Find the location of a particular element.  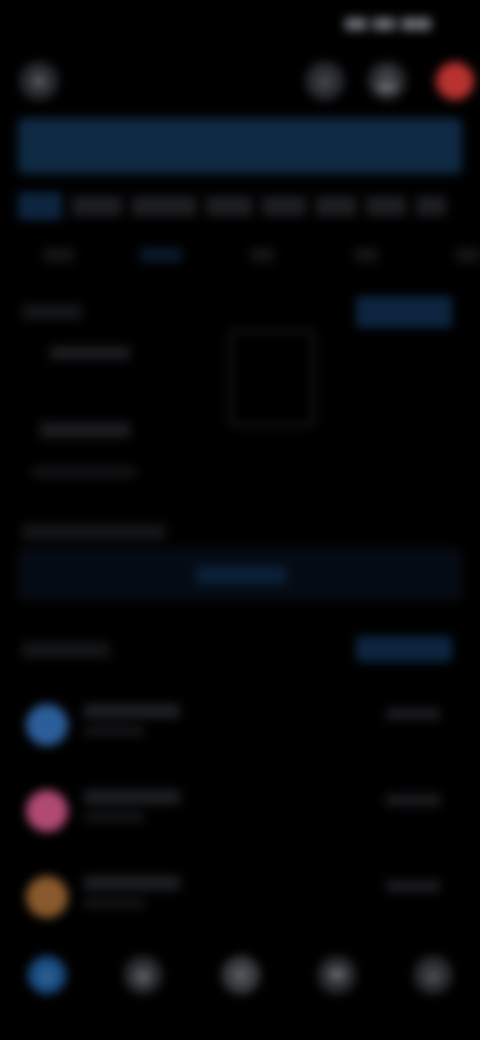

category-tabs is located at coordinates (249, 206).